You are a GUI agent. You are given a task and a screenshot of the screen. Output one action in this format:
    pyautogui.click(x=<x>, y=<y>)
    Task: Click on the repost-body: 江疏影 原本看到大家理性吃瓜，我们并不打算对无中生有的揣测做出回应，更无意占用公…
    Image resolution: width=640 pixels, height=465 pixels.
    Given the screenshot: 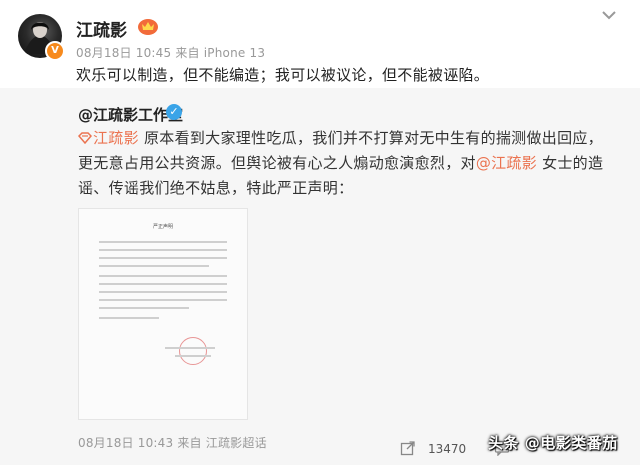 What is the action you would take?
    pyautogui.click(x=346, y=163)
    